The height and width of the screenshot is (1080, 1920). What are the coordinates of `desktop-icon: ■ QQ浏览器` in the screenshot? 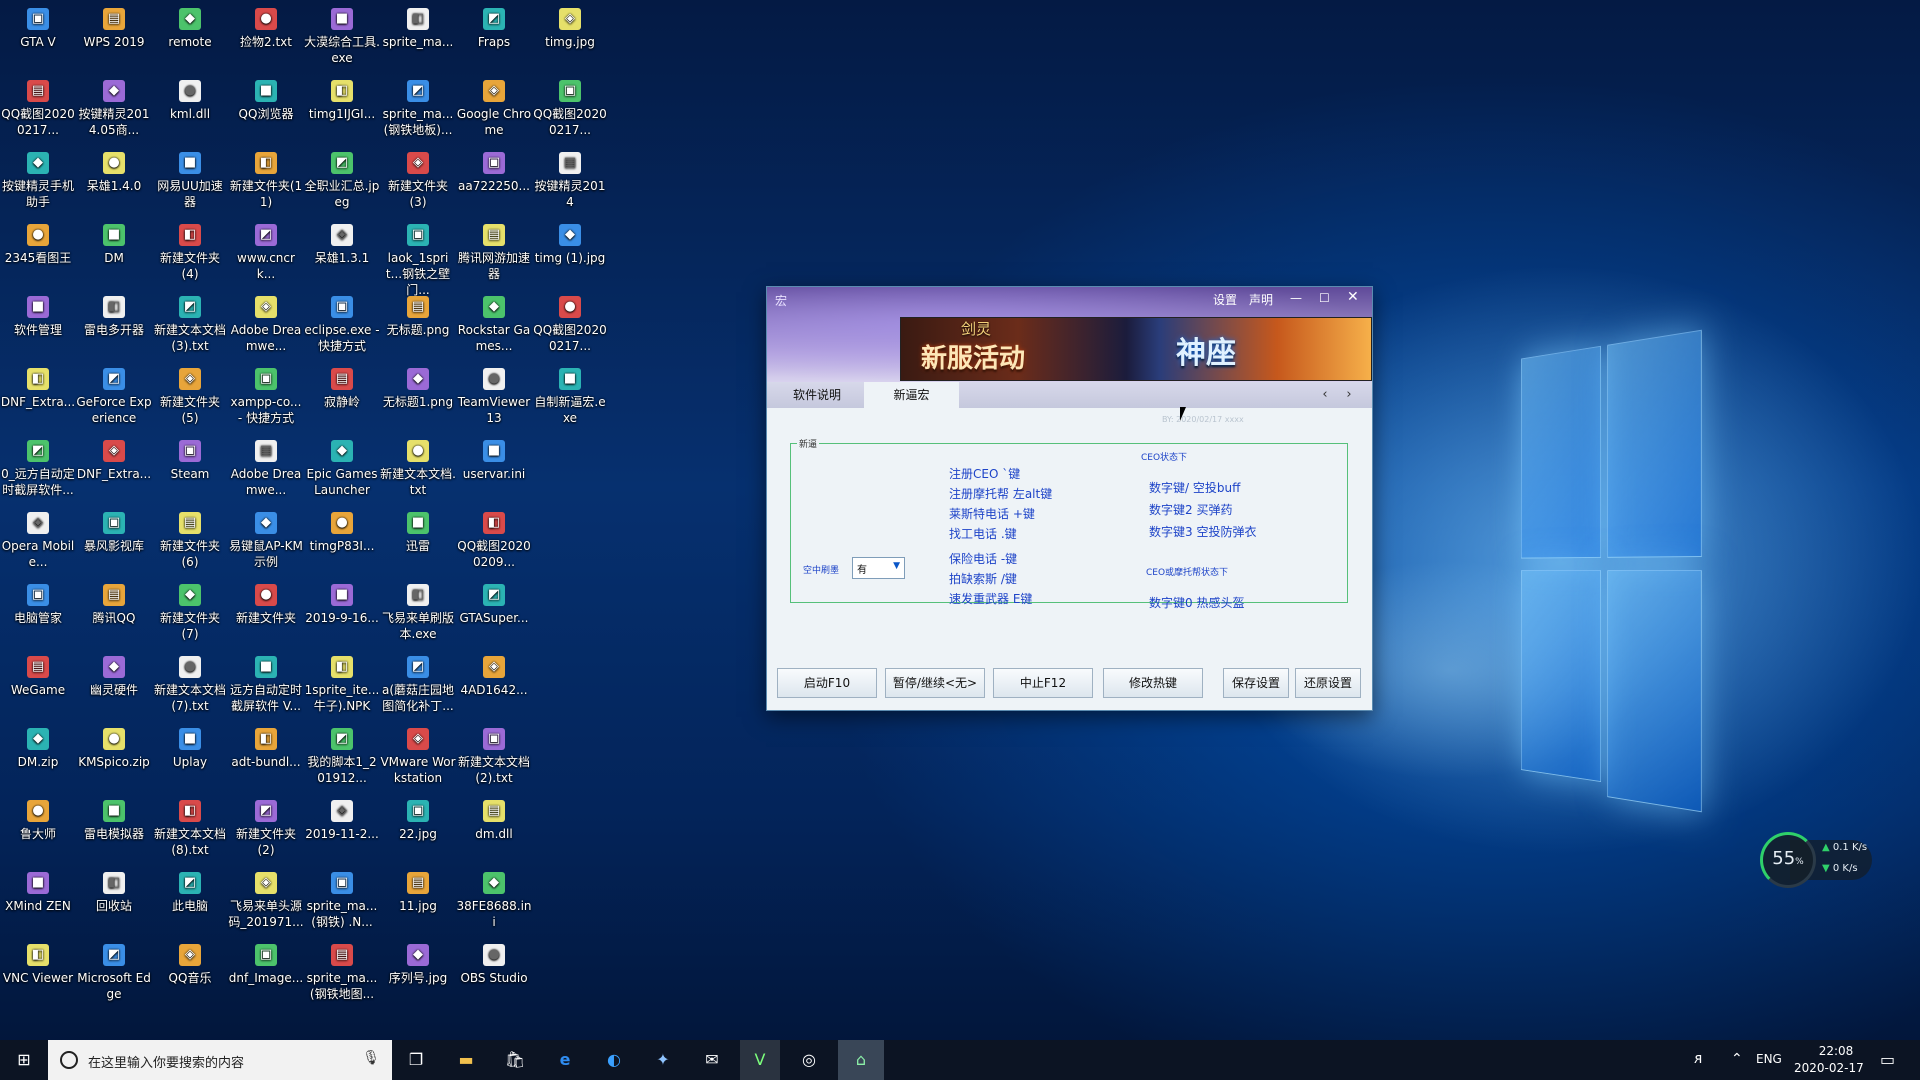 It's located at (266, 97).